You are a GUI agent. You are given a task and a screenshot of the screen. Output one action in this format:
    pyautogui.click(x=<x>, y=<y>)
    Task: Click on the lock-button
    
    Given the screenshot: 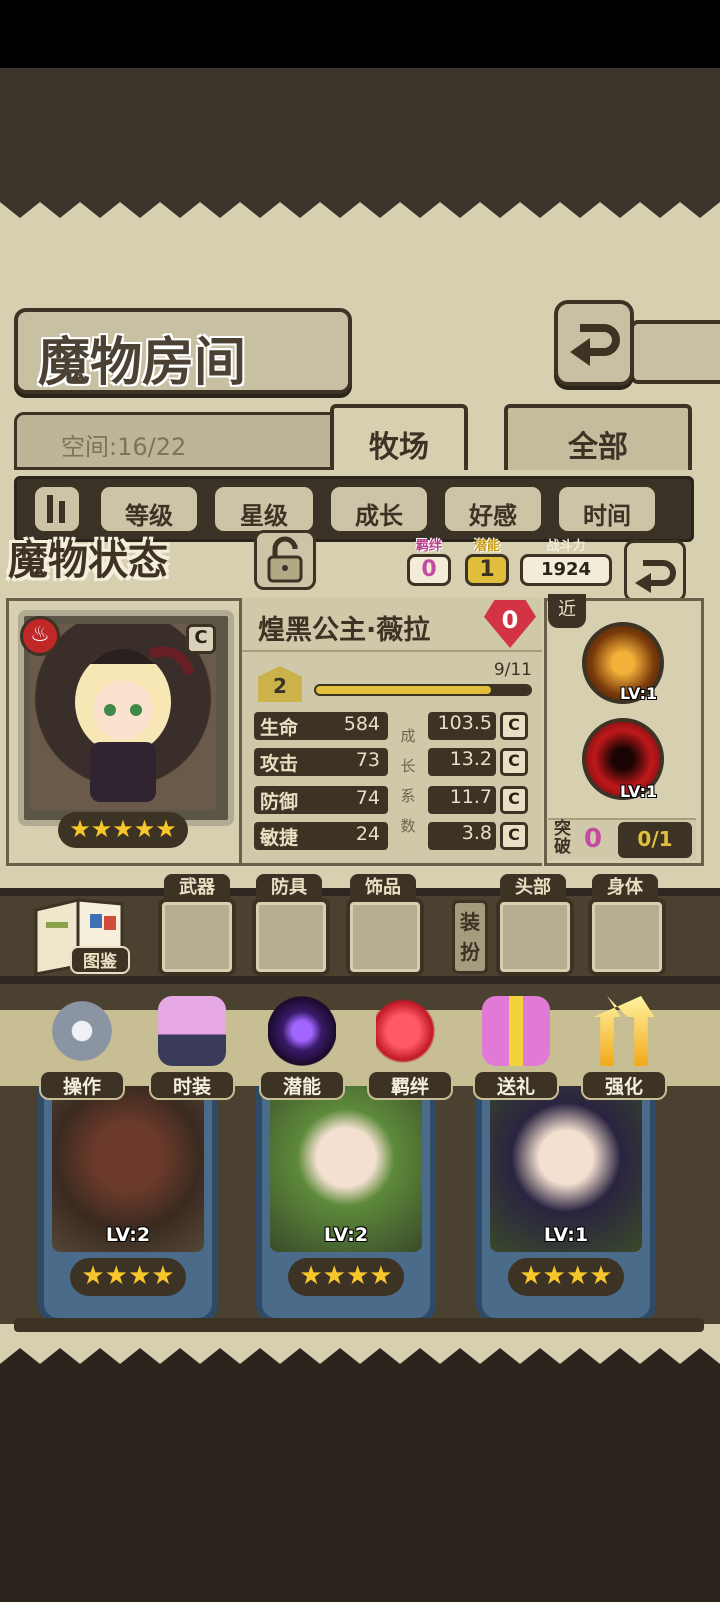 What is the action you would take?
    pyautogui.click(x=285, y=560)
    